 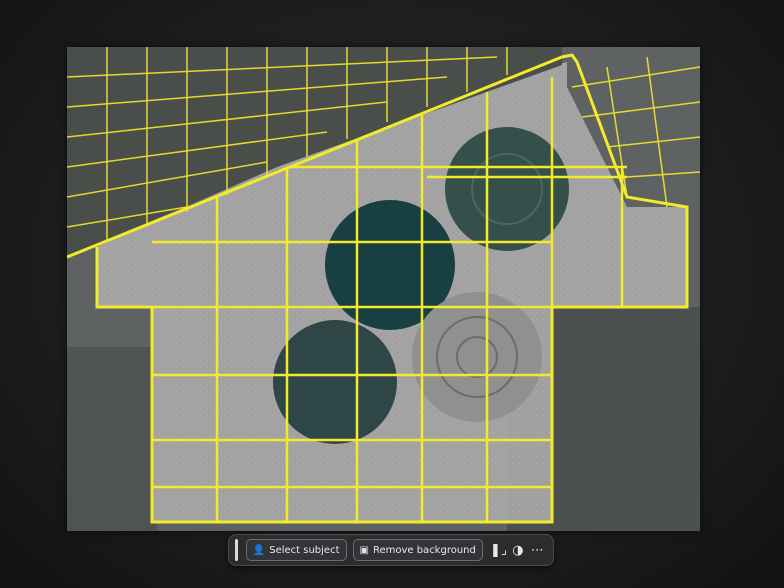 What do you see at coordinates (236, 550) in the screenshot?
I see `drag-handle` at bounding box center [236, 550].